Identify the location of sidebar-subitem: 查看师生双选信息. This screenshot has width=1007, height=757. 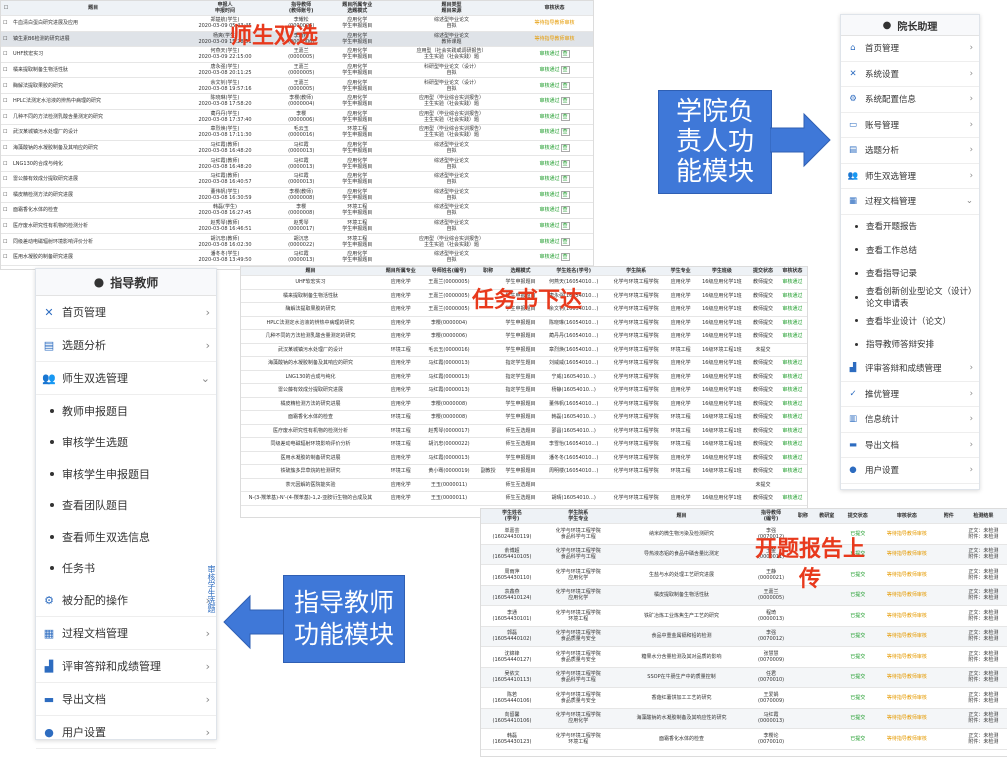
(126, 537).